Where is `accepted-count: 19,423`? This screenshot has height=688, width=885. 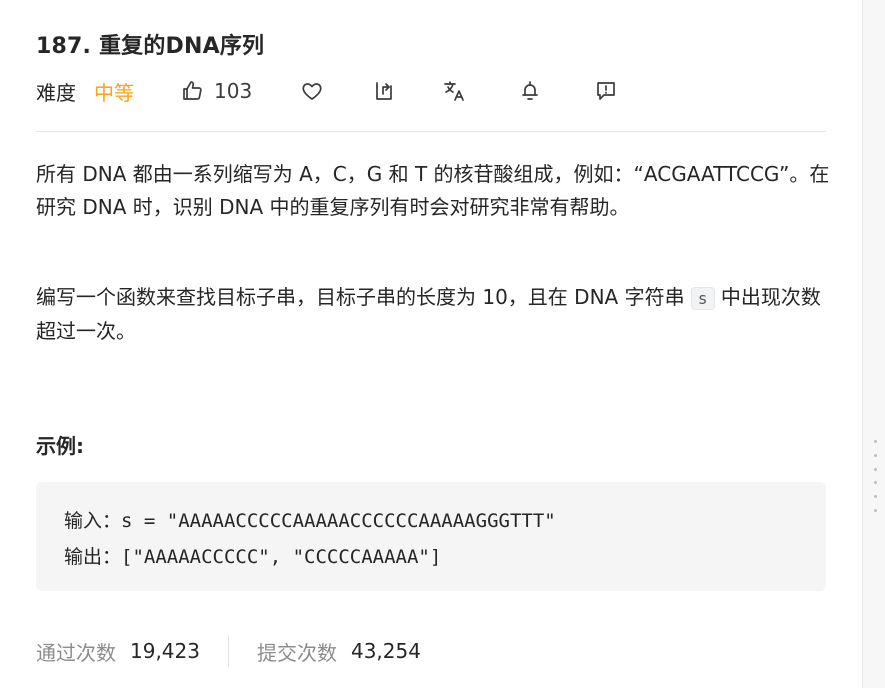
accepted-count: 19,423 is located at coordinates (165, 651).